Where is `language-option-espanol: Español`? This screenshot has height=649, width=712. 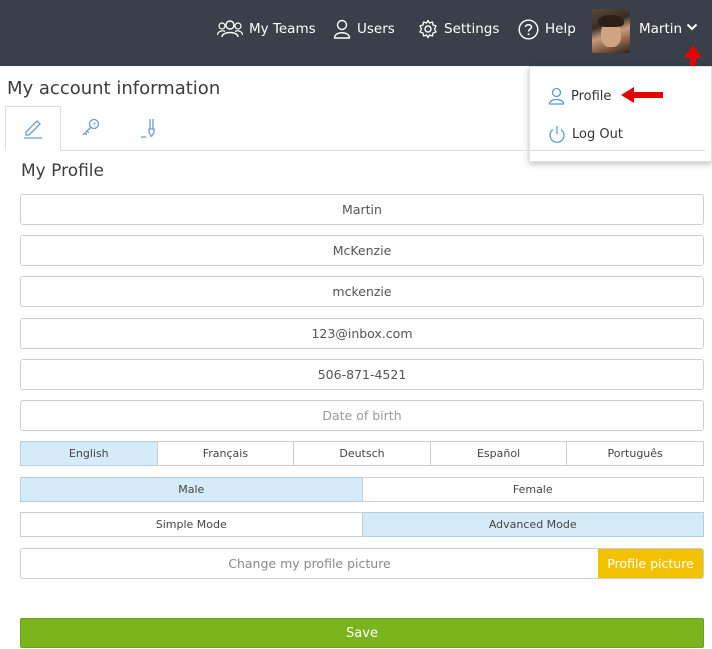 language-option-espanol: Español is located at coordinates (498, 453).